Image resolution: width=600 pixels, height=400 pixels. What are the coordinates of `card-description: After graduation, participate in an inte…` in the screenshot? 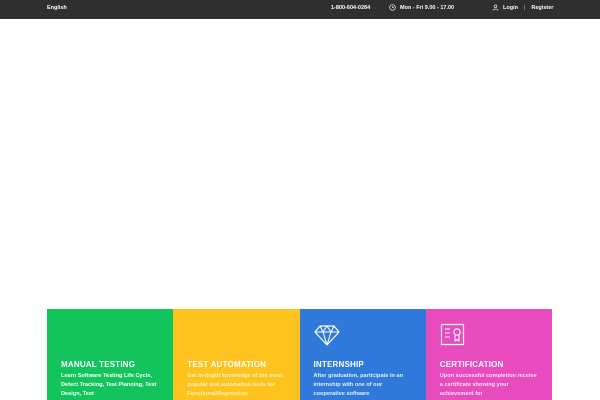 It's located at (358, 385).